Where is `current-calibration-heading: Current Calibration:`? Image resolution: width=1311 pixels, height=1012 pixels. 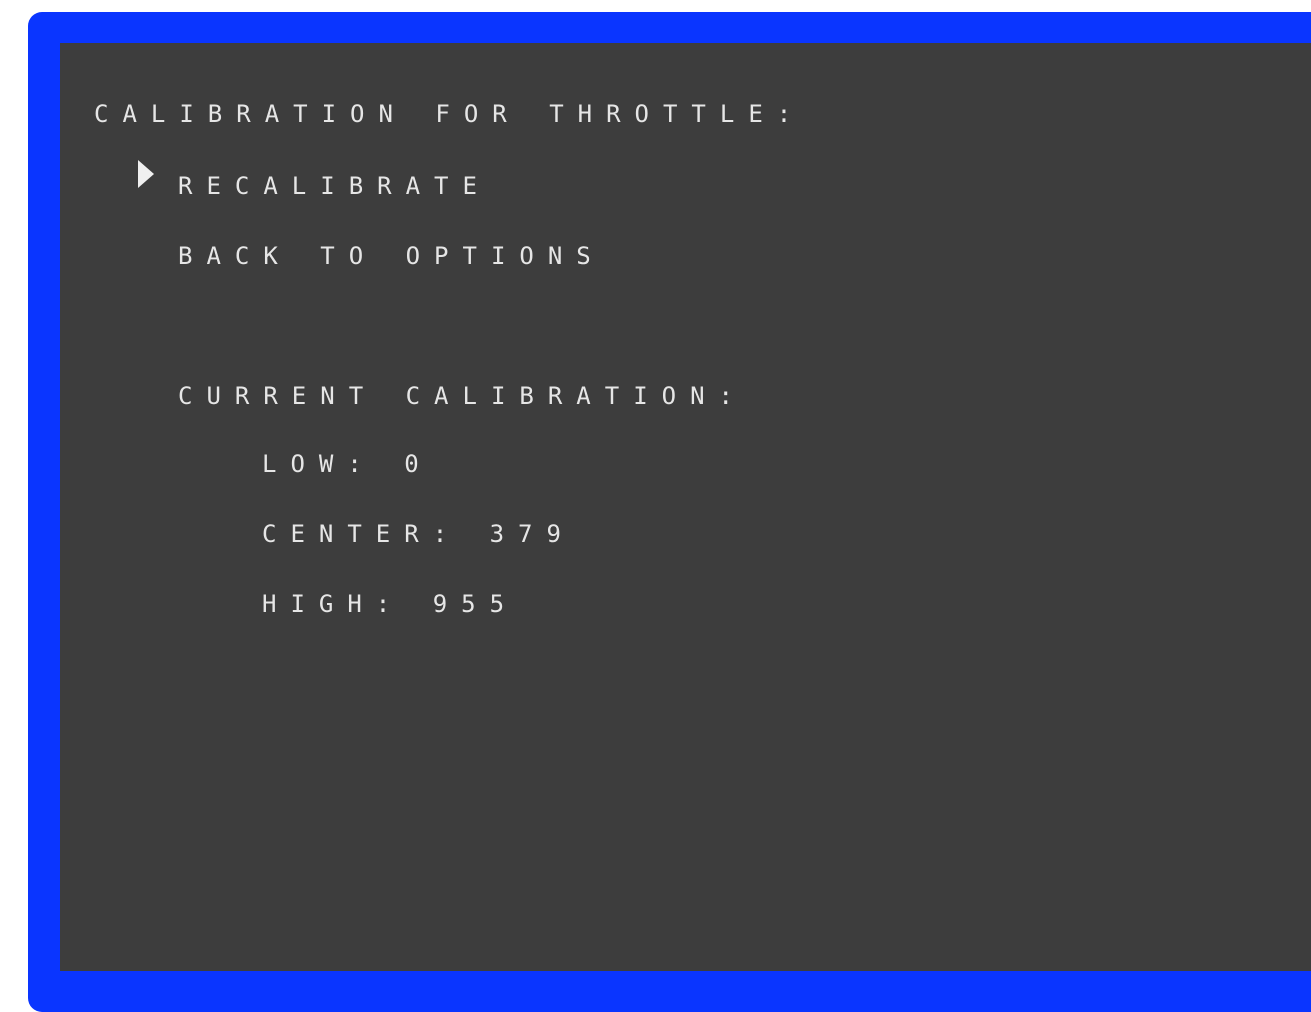
current-calibration-heading: Current Calibration: is located at coordinates (462, 396).